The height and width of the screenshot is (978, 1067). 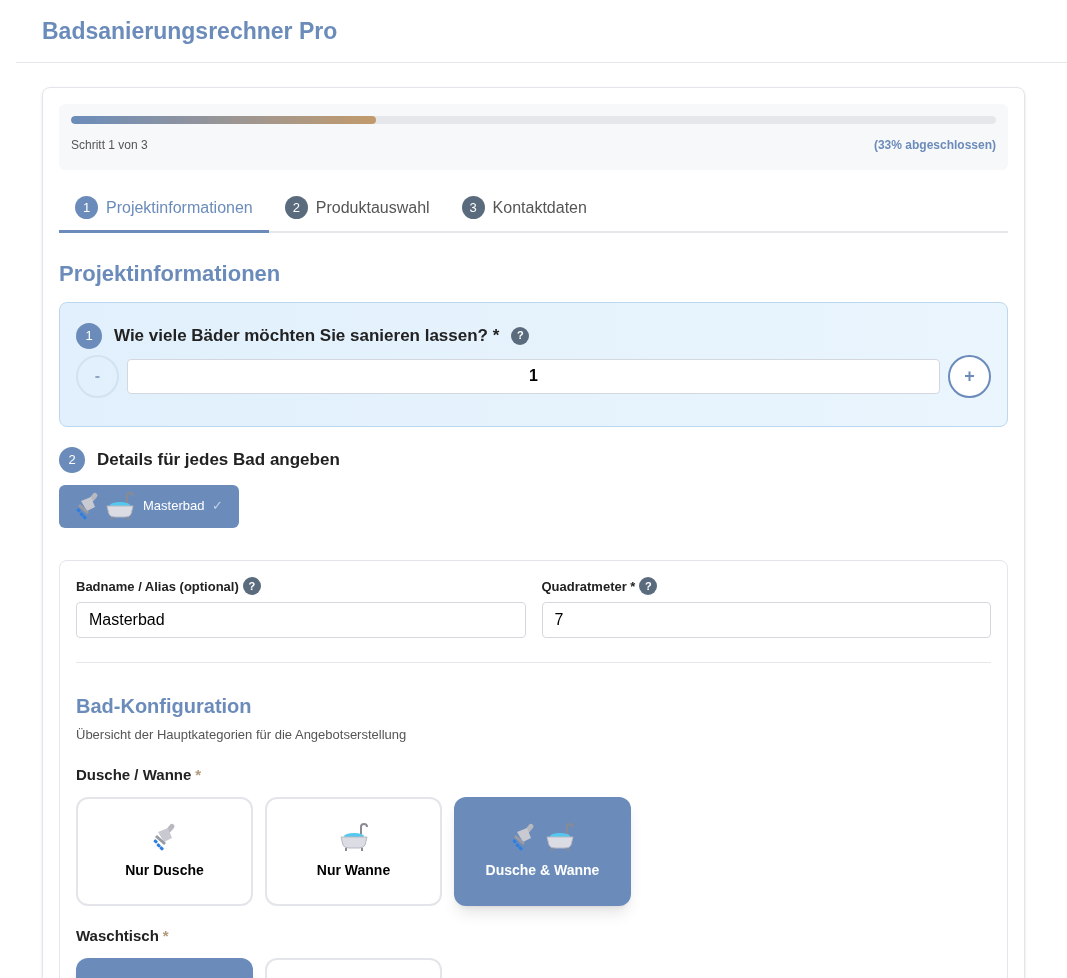 I want to click on step-label: Schritt 1 von 3, so click(x=109, y=145).